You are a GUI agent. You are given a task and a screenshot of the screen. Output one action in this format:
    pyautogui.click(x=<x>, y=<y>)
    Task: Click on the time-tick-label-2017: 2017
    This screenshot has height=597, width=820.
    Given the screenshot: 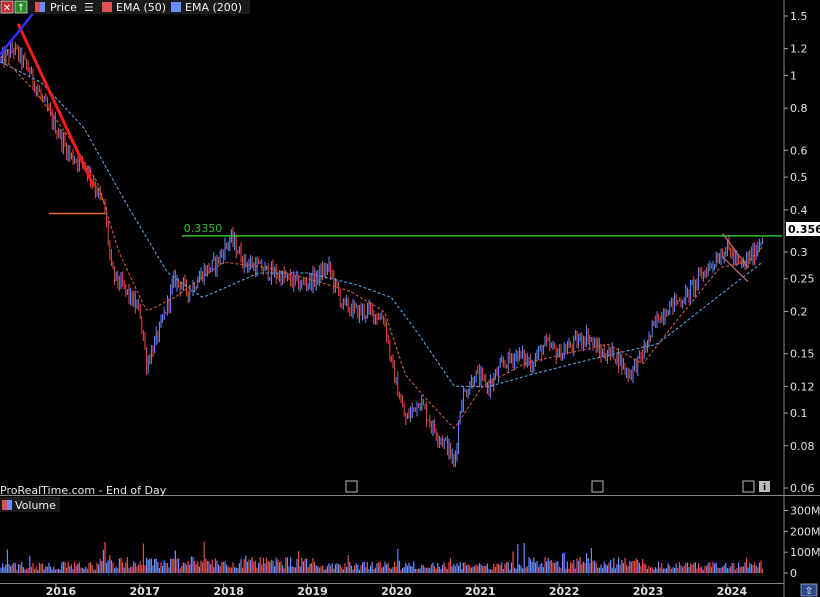 What is the action you would take?
    pyautogui.click(x=144, y=591)
    